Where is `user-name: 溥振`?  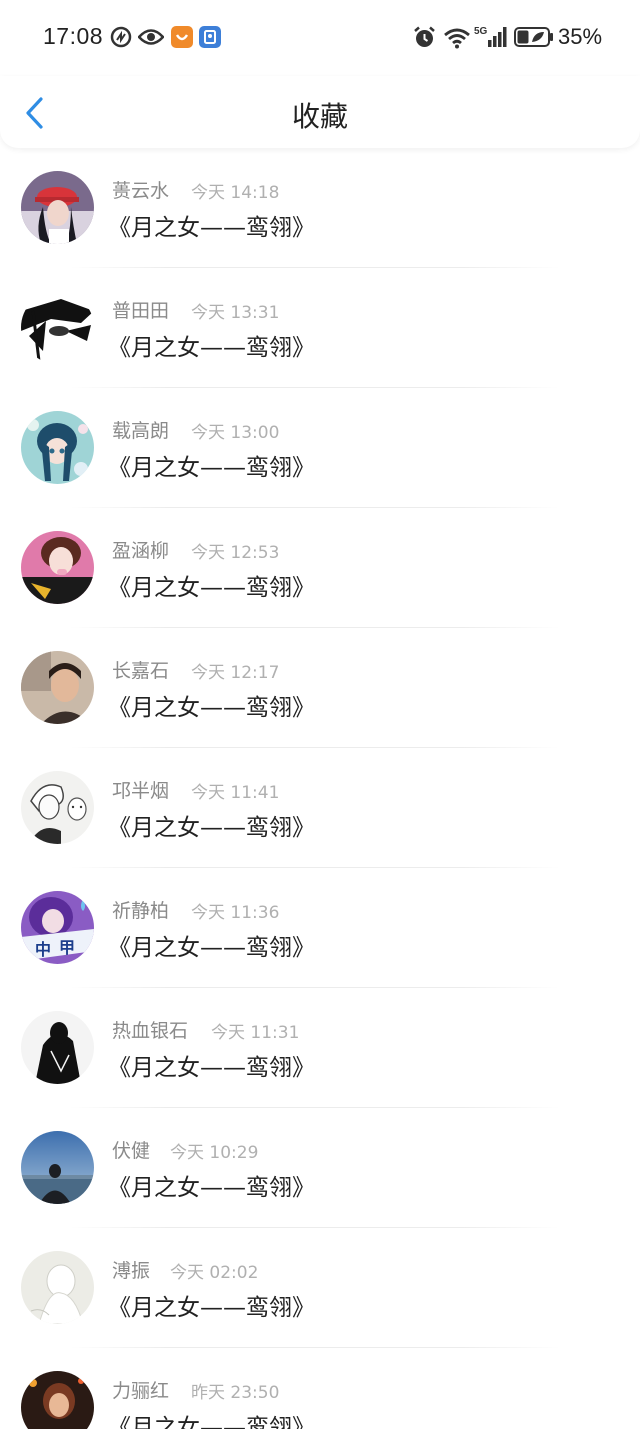
user-name: 溥振 is located at coordinates (131, 1271).